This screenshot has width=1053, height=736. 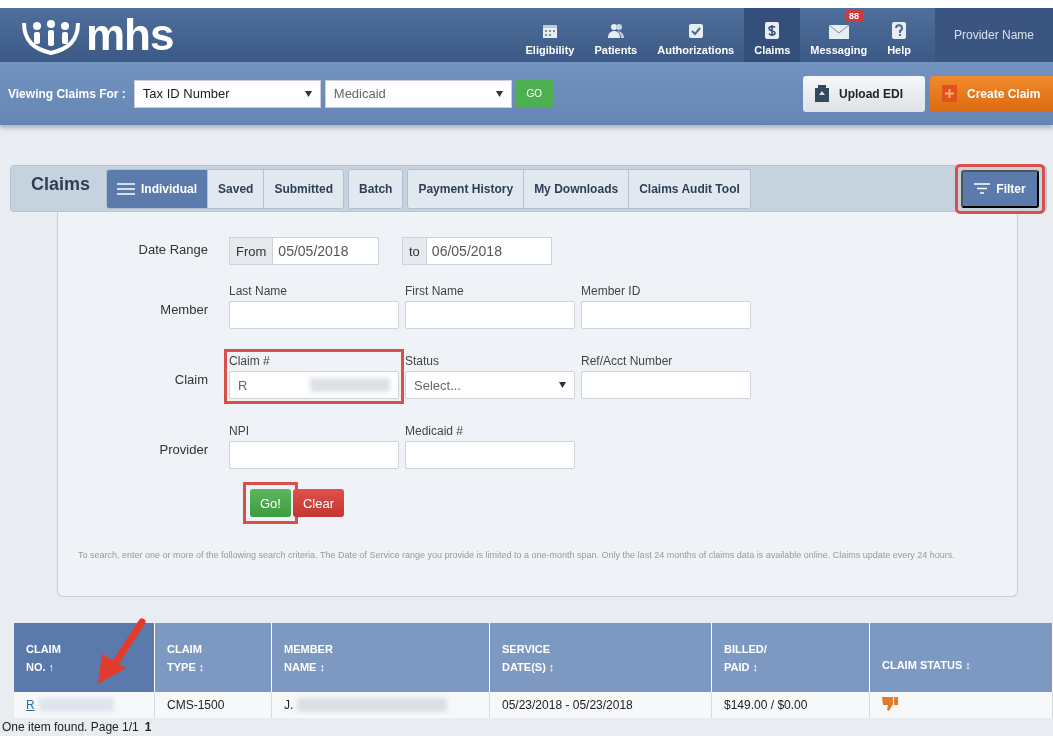 I want to click on field-label: Member ID, so click(x=611, y=291).